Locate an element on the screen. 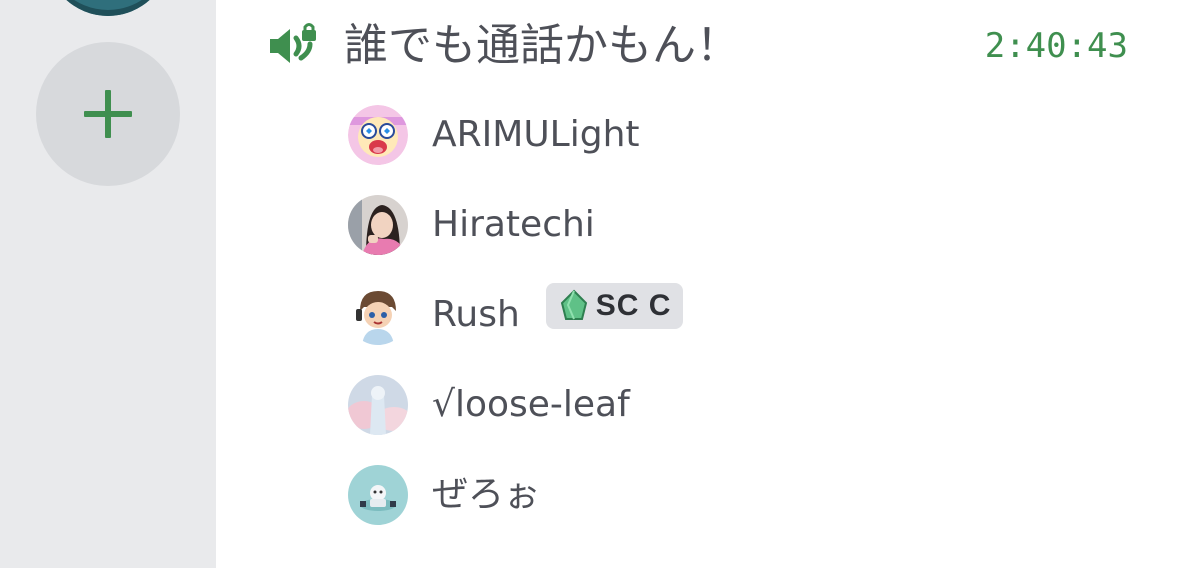 This screenshot has height=568, width=1179. voice-member: Hiratechi is located at coordinates (471, 225).